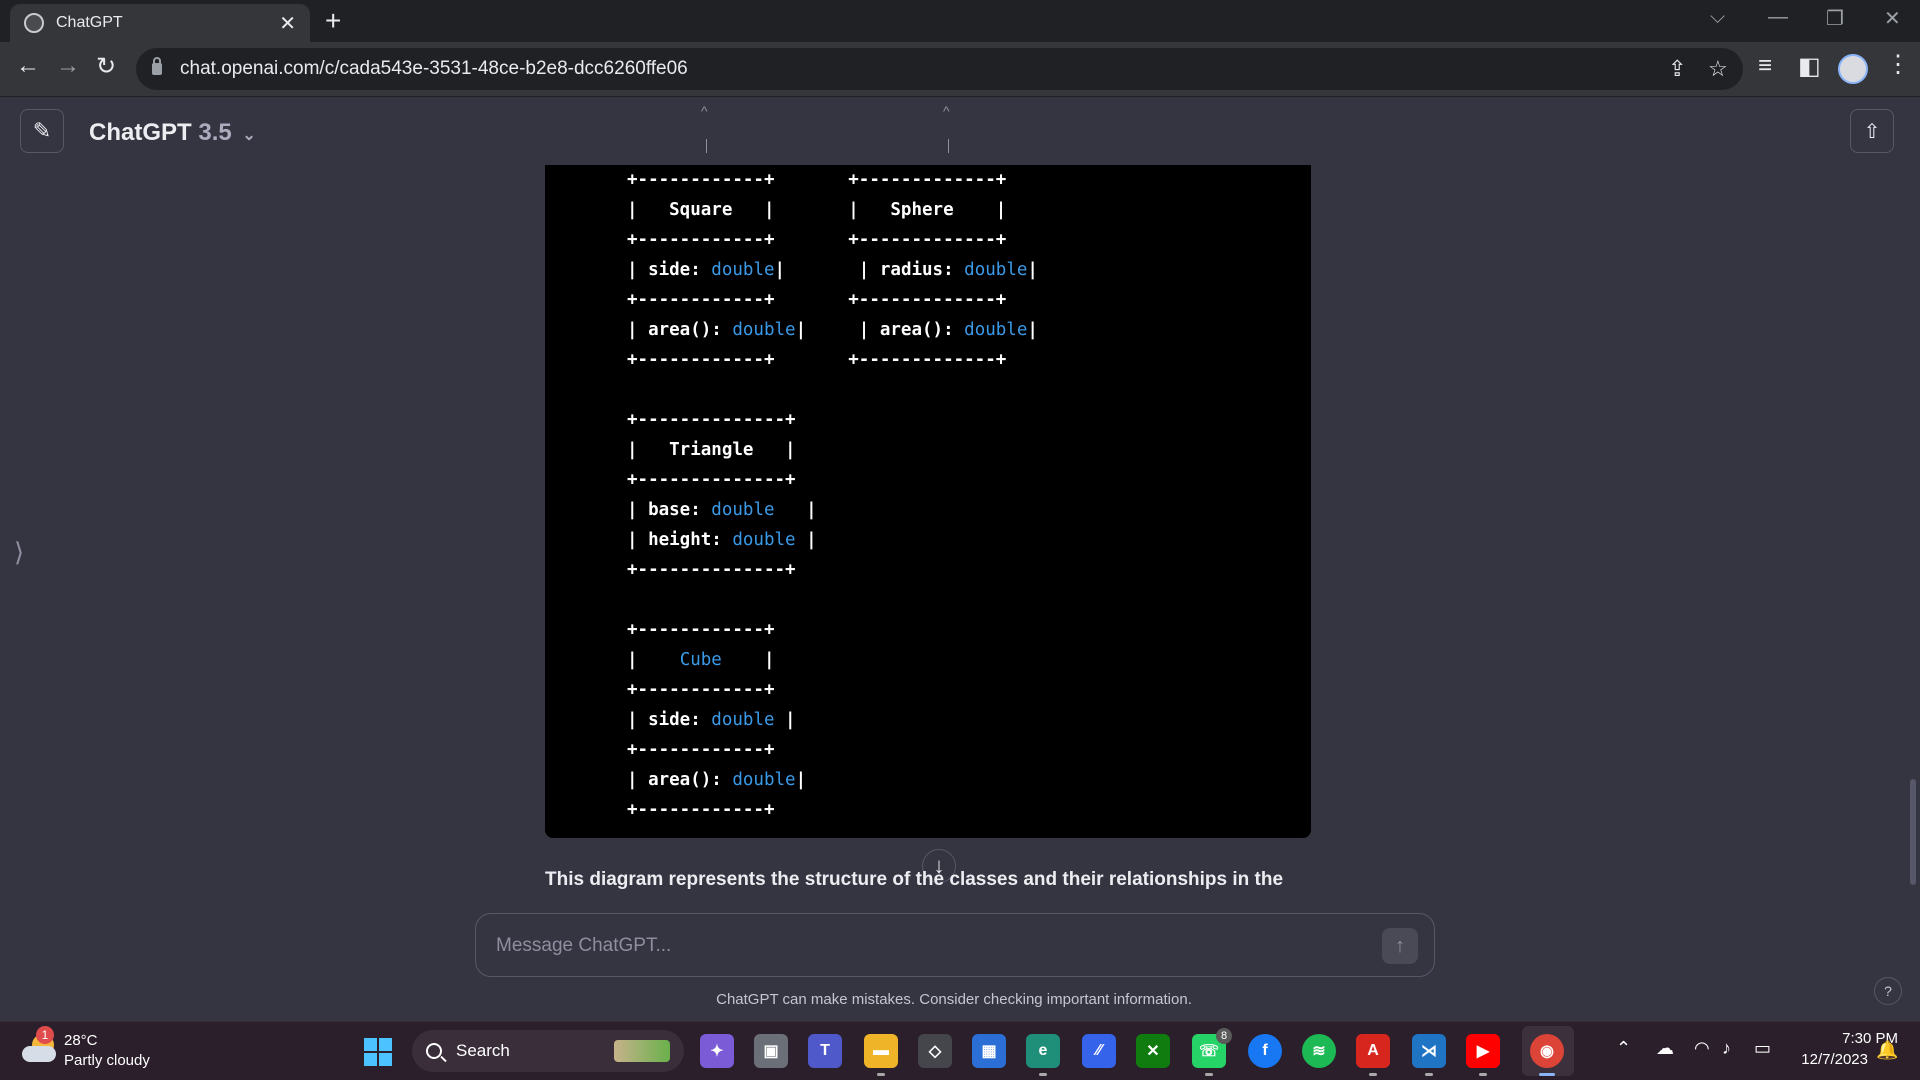  Describe the element at coordinates (1823, 1059) in the screenshot. I see `clock-date: 12/7/2023` at that location.